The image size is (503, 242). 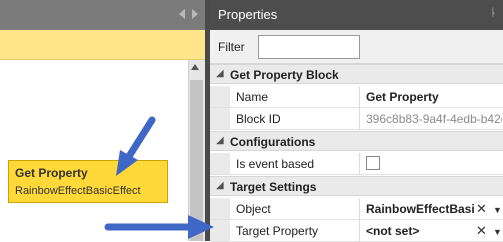 What do you see at coordinates (356, 119) in the screenshot?
I see `property-row-block-id: Block ID 396c8b83-9a4f-4edb-b42c` at bounding box center [356, 119].